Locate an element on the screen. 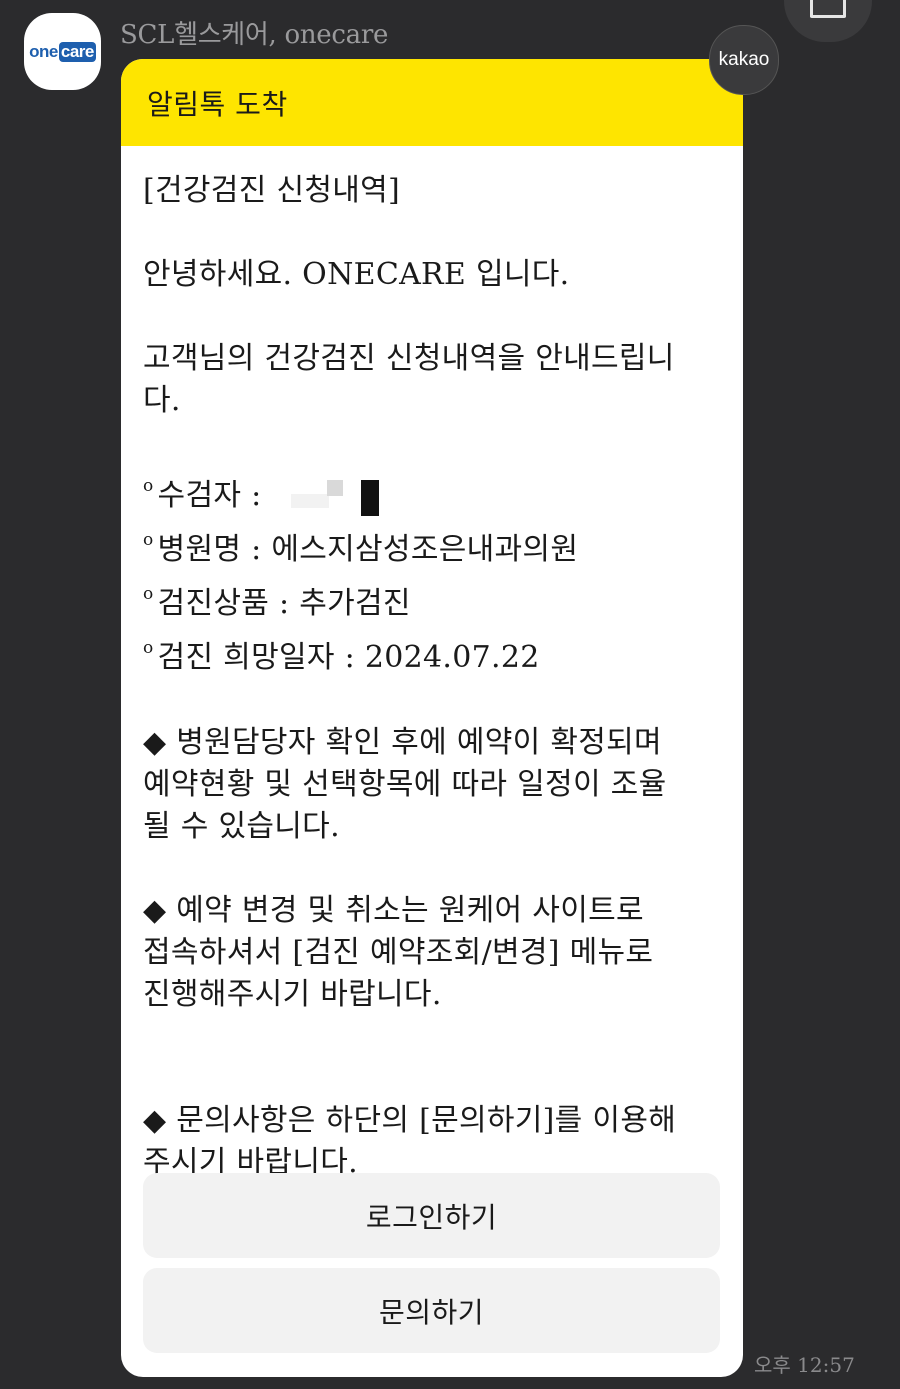  notice-1-line-1: ◆ 병원담당자 확인 후에 예약이 확정되며 is located at coordinates (402, 742).